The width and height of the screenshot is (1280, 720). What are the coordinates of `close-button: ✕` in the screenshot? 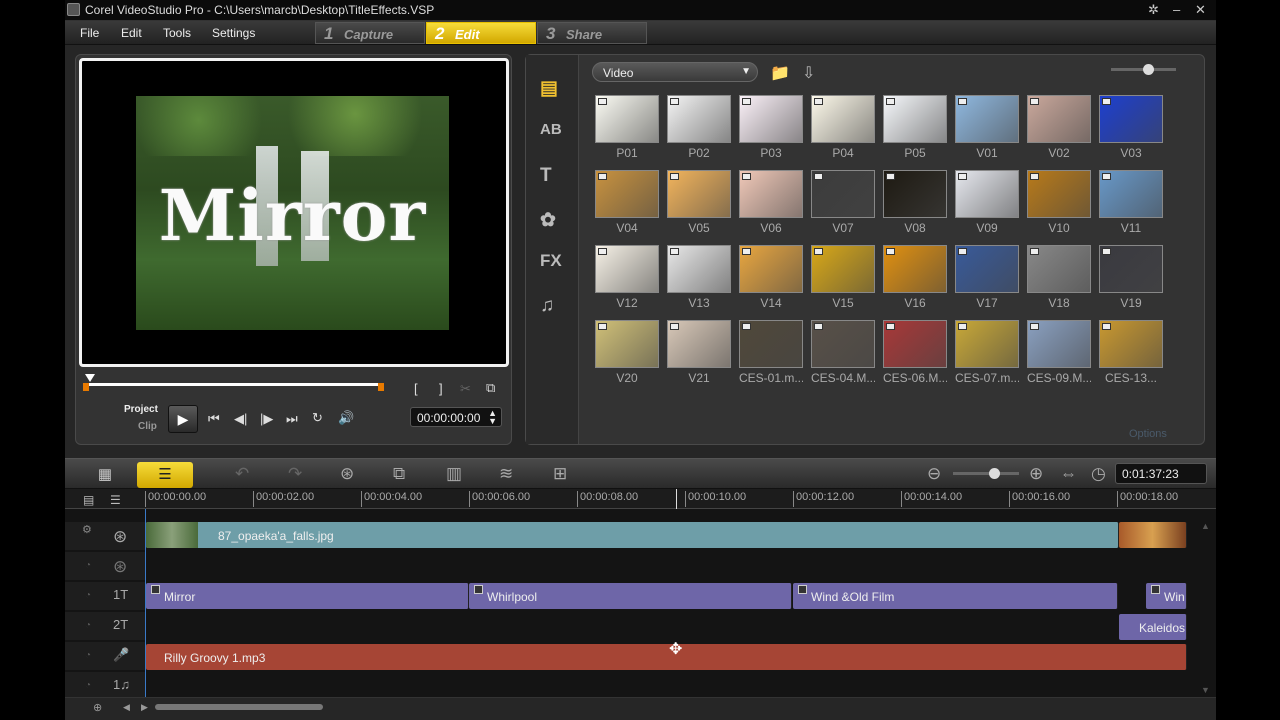 It's located at (1200, 10).